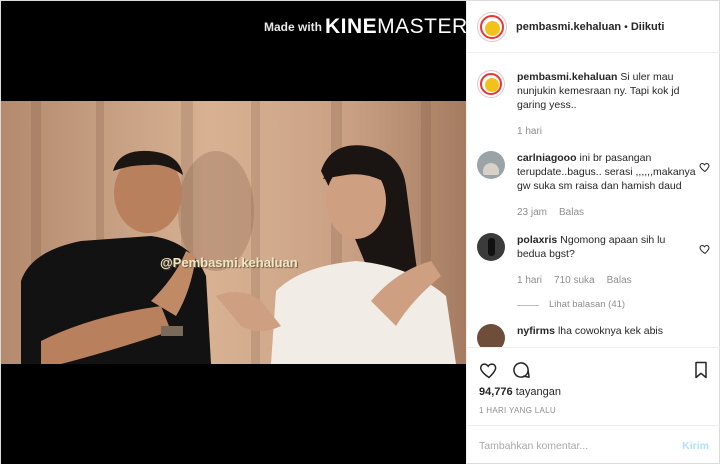 The height and width of the screenshot is (464, 720). What do you see at coordinates (607, 132) in the screenshot?
I see `comment-meta: 1 hari` at bounding box center [607, 132].